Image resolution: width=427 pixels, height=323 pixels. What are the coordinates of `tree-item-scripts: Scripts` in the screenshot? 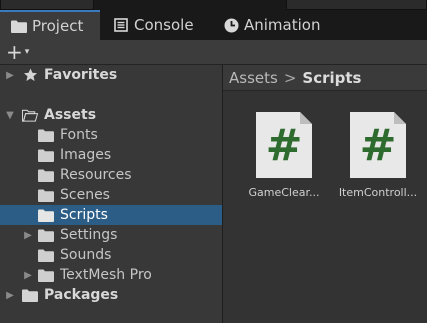 It's located at (111, 215).